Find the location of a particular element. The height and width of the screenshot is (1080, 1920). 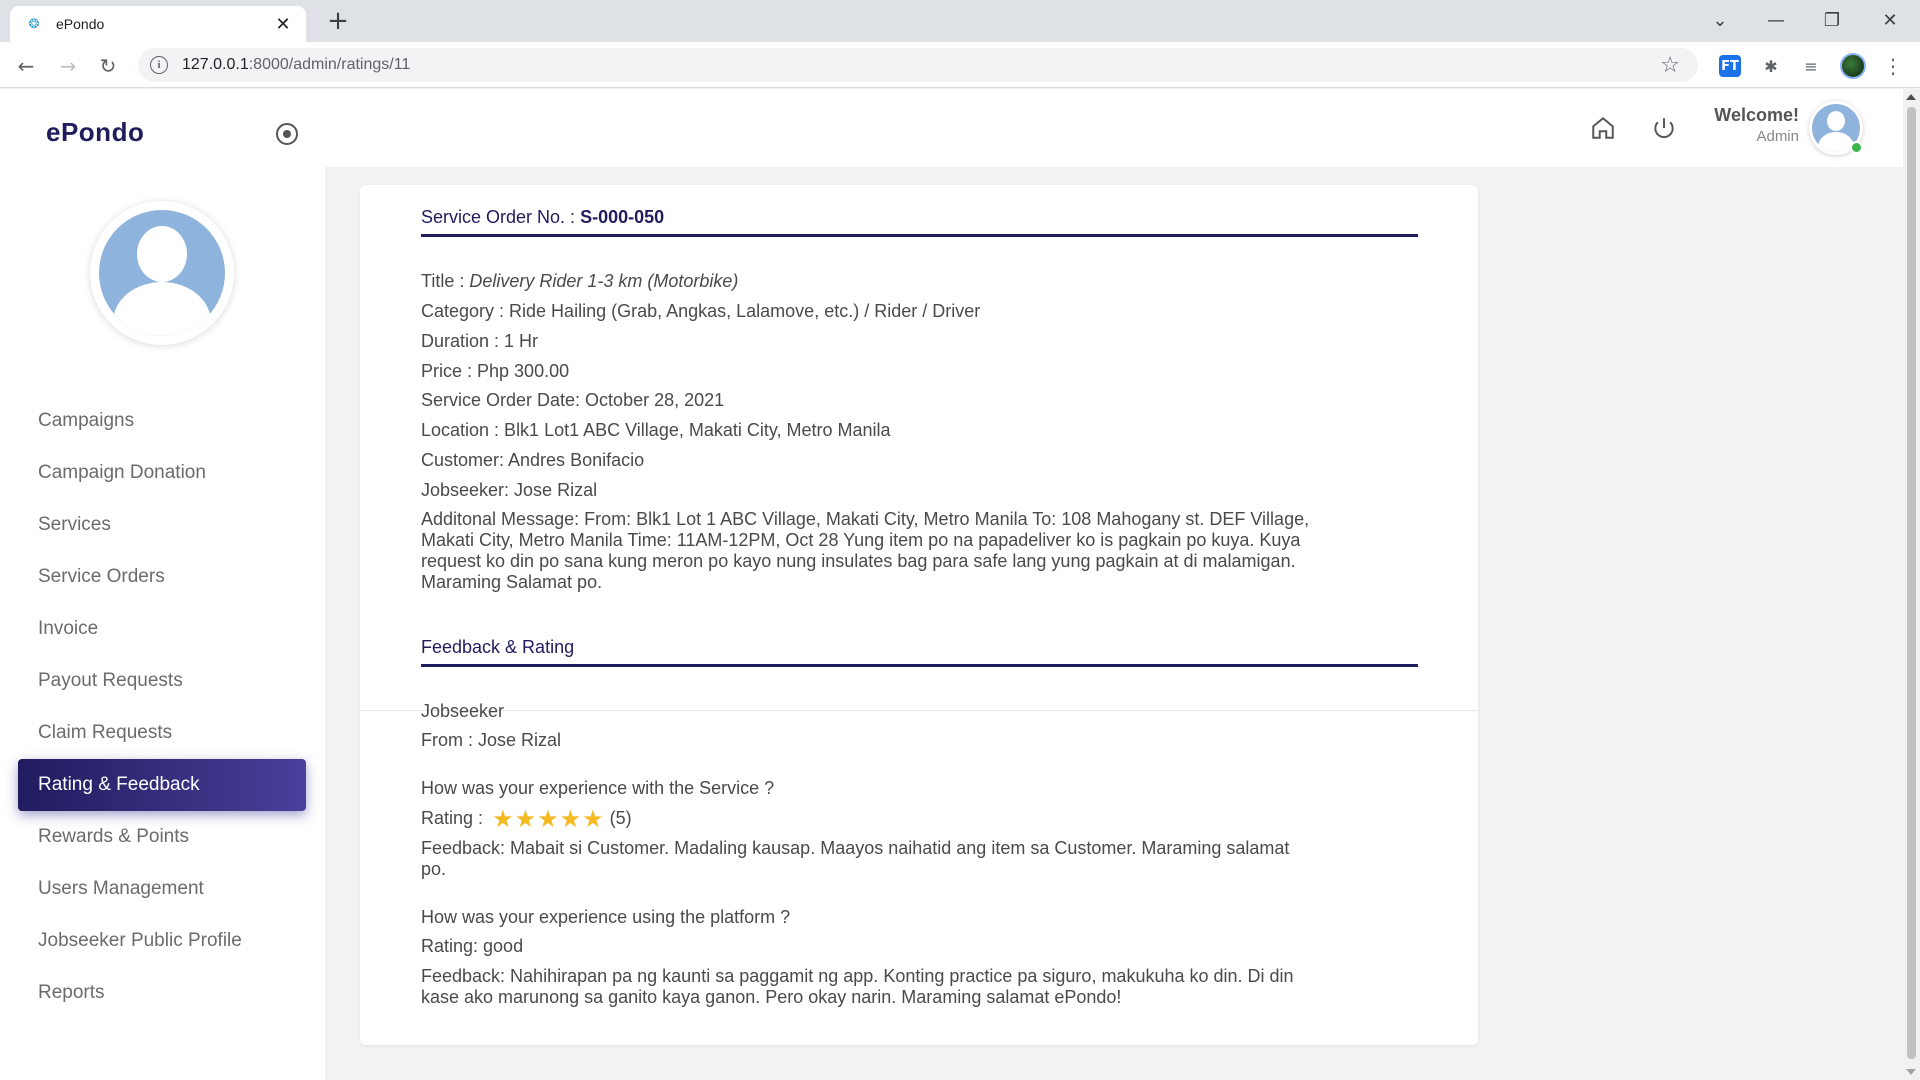

rating-stars: ★ ★ ★ ★ ★ is located at coordinates (548, 819).